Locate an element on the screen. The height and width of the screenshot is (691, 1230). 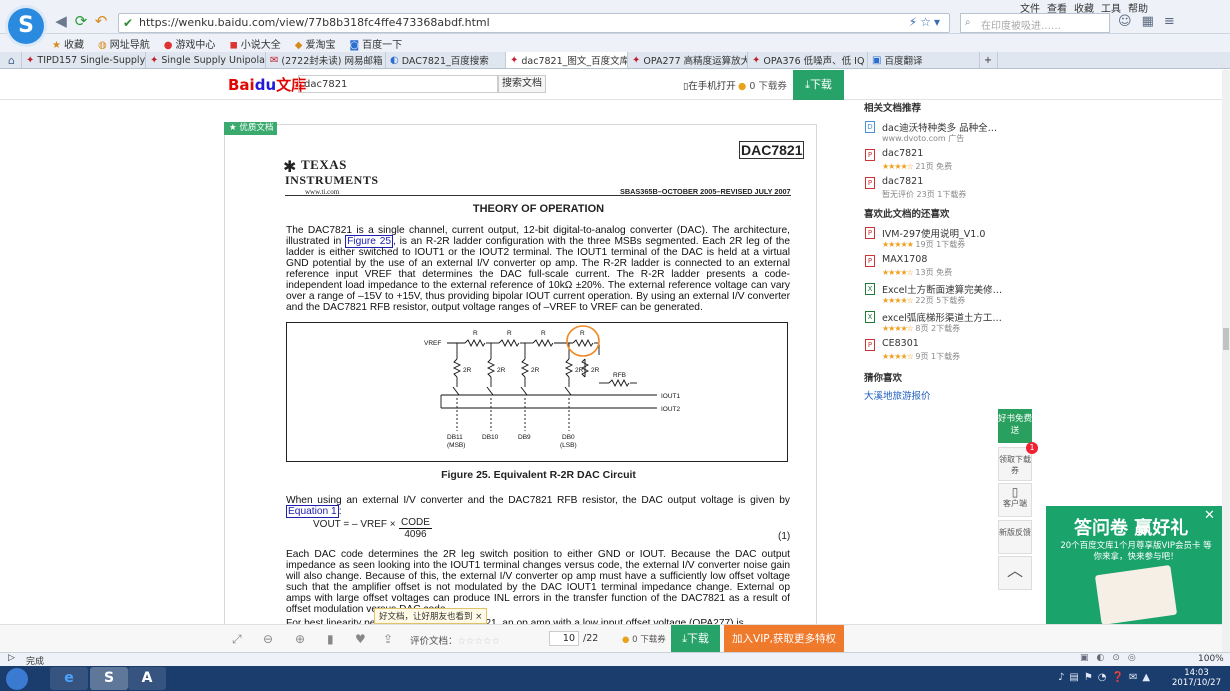
tab-2: ✉ (2722封未读) 网易邮箱 is located at coordinates (326, 60).